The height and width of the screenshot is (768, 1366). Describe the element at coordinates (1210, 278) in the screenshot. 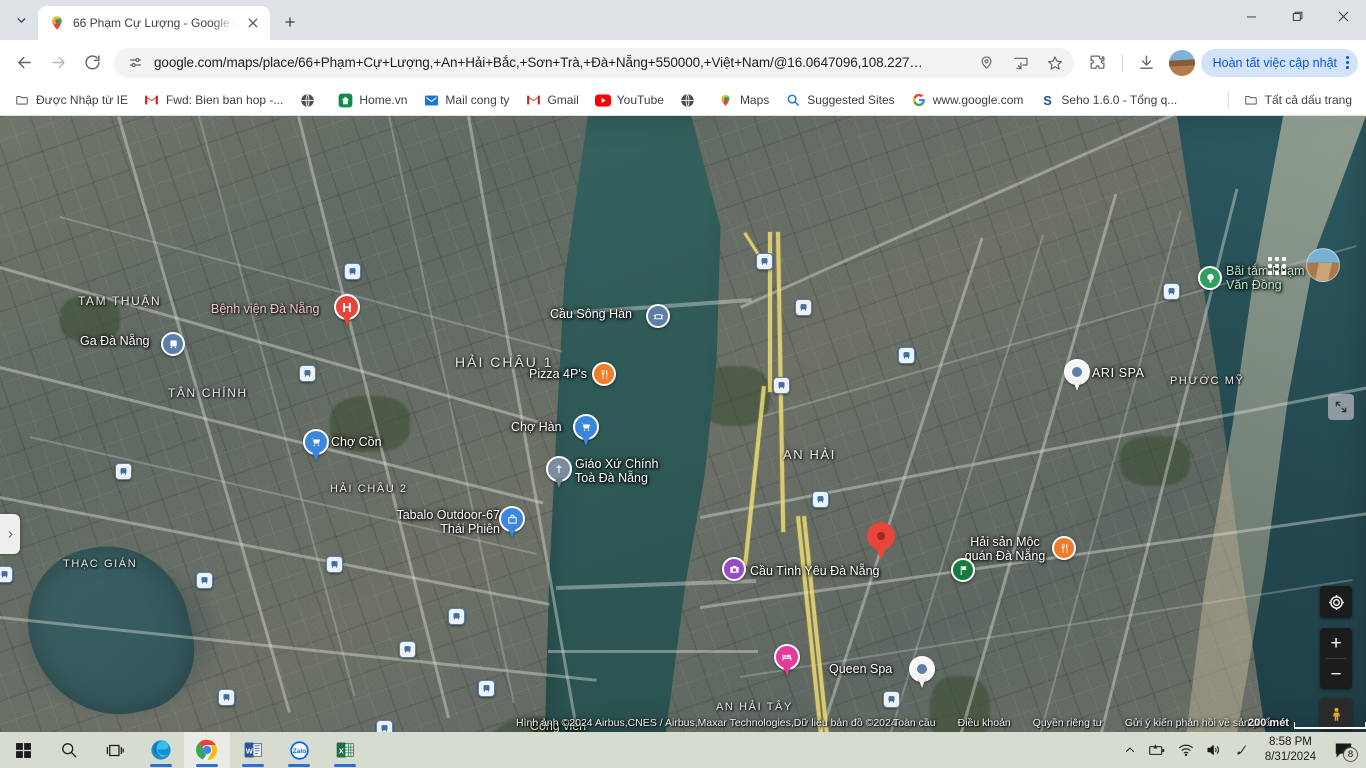

I see `poi-marker-beach` at that location.